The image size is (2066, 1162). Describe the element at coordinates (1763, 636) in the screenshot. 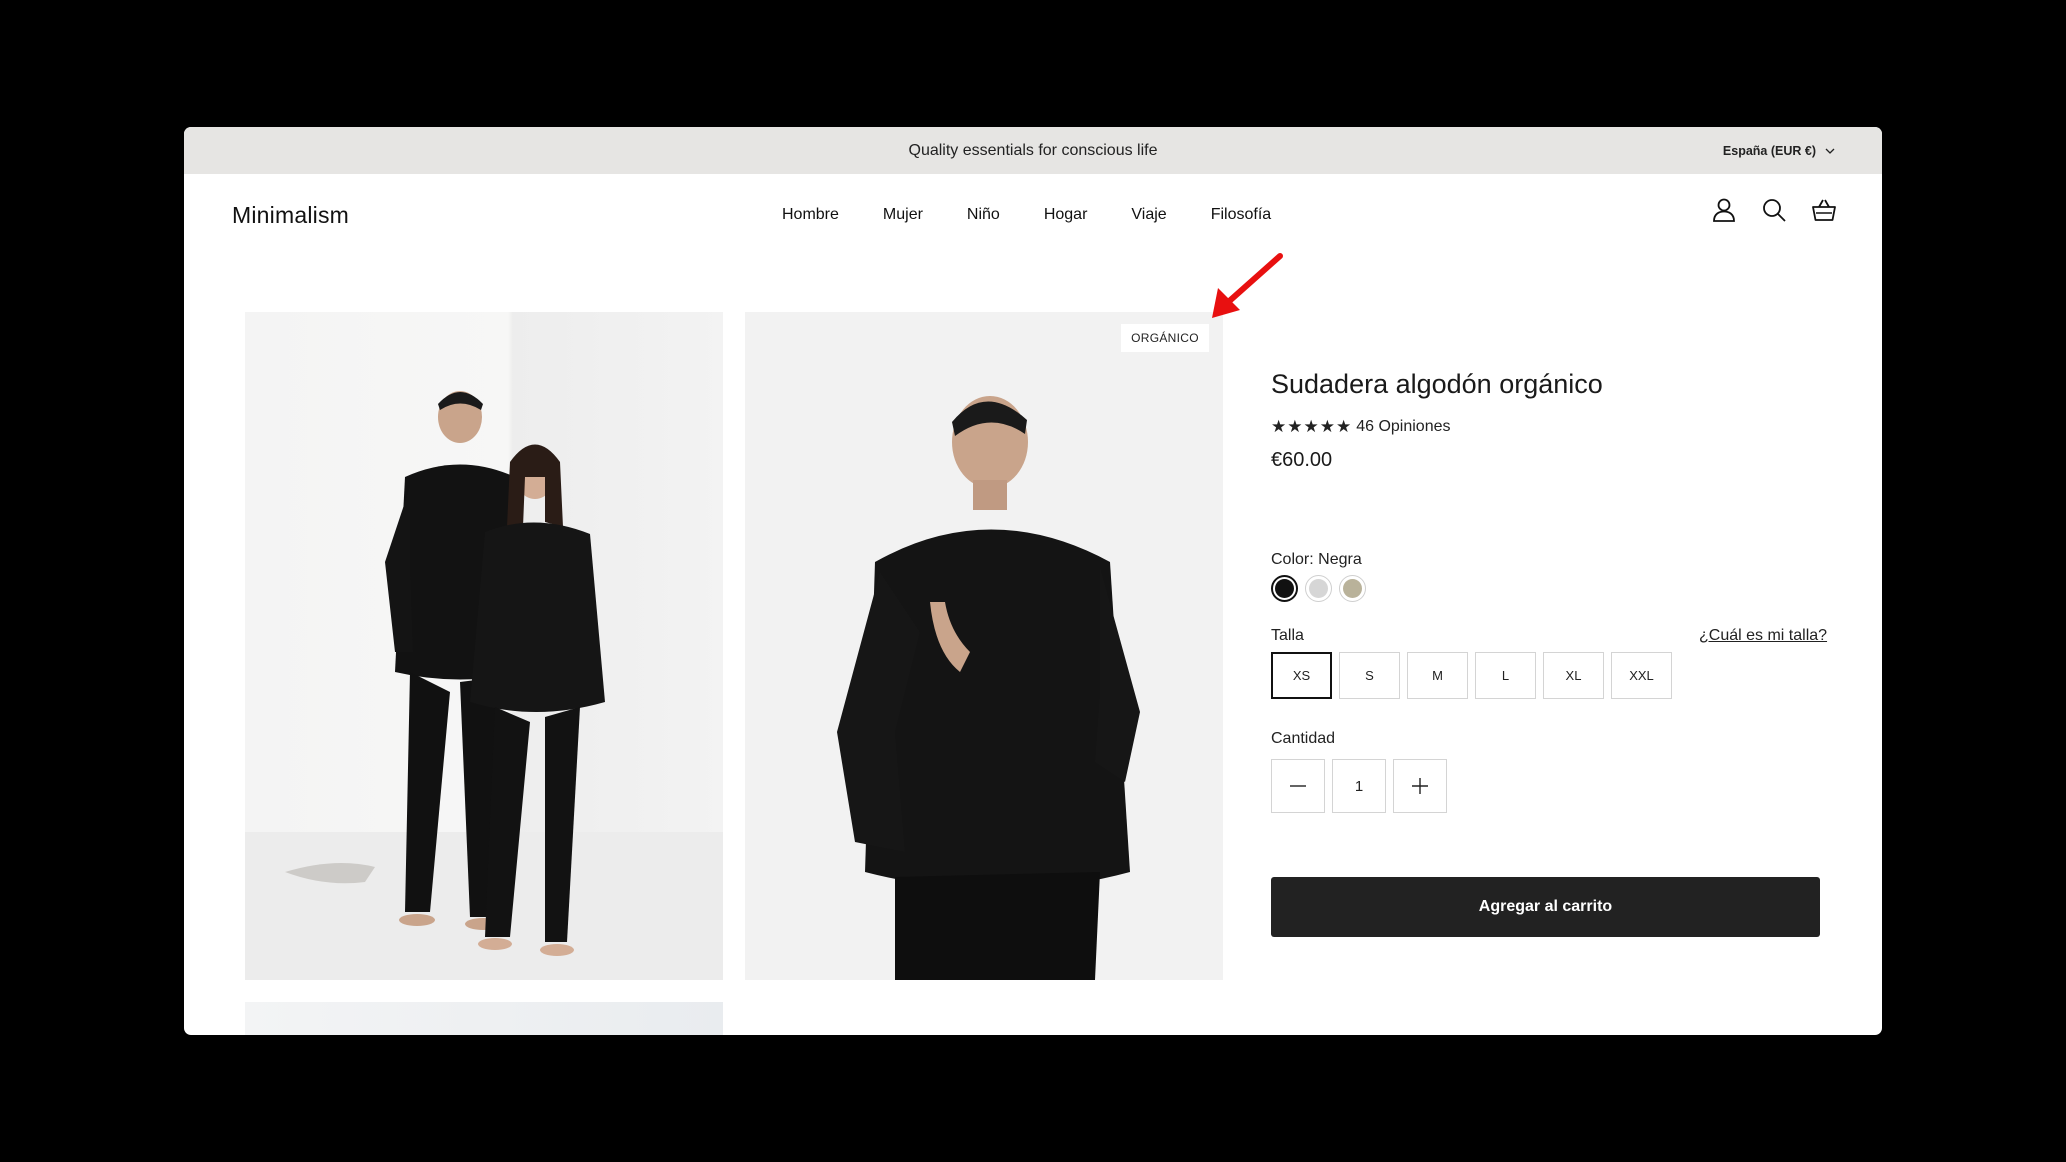

I see `size-guide-link: ¿Cuál es mi talla?` at that location.